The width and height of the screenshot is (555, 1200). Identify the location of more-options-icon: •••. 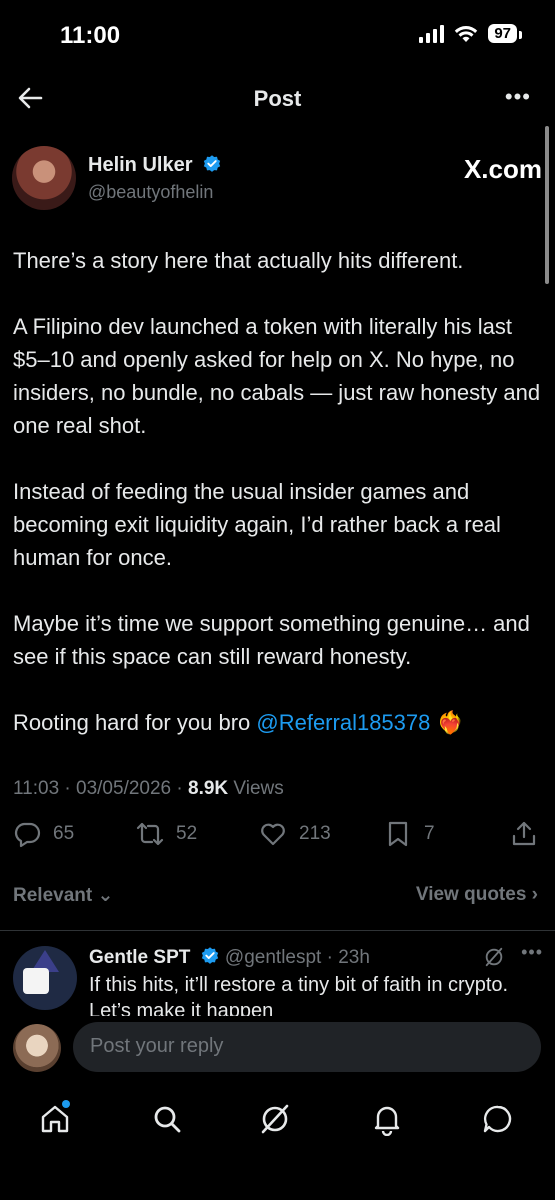
(518, 97).